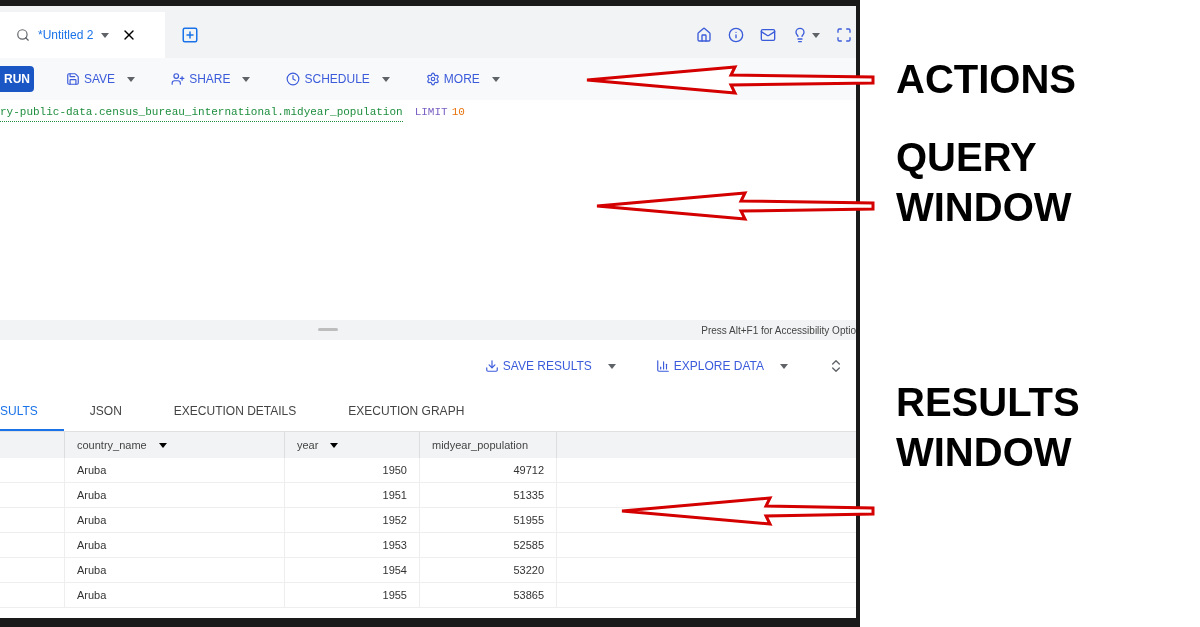  What do you see at coordinates (662, 366) in the screenshot?
I see `bar-chart-icon` at bounding box center [662, 366].